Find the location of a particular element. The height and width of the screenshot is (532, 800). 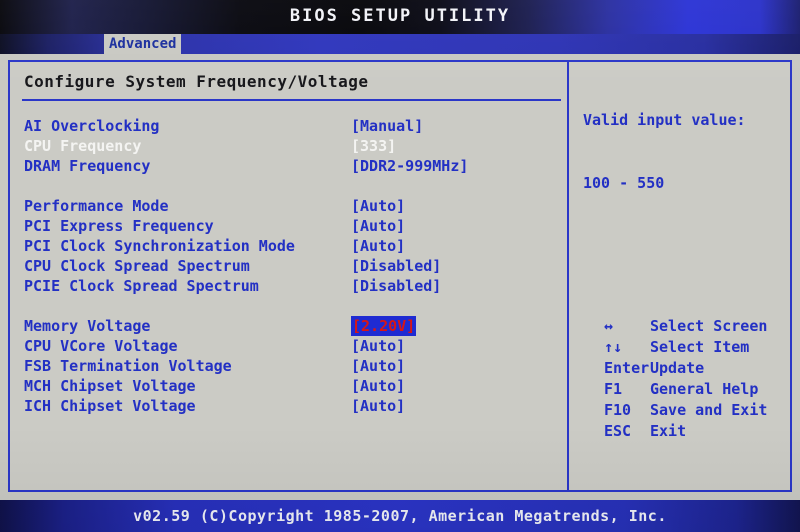

setting-label: FSB Termination Voltage is located at coordinates (128, 366).